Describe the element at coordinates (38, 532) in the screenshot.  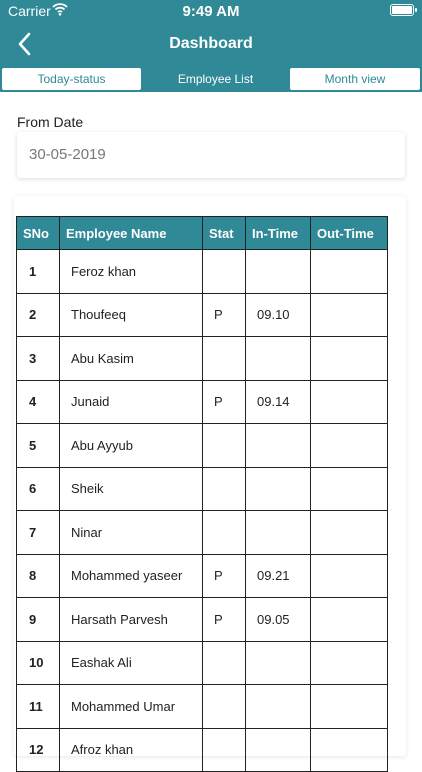
I see `cell-sno: 7` at that location.